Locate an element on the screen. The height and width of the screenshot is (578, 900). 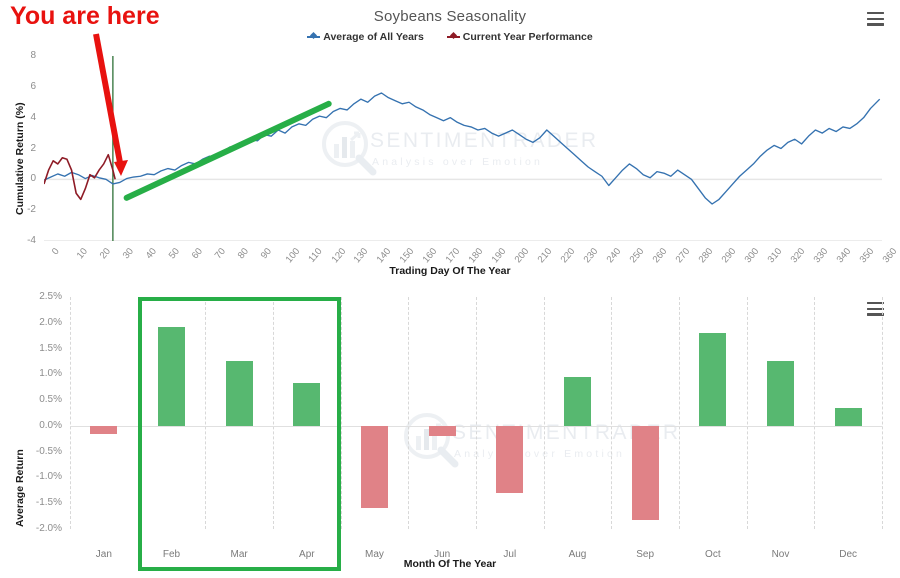
top-x-tick: 300 is located at coordinates (752, 256).